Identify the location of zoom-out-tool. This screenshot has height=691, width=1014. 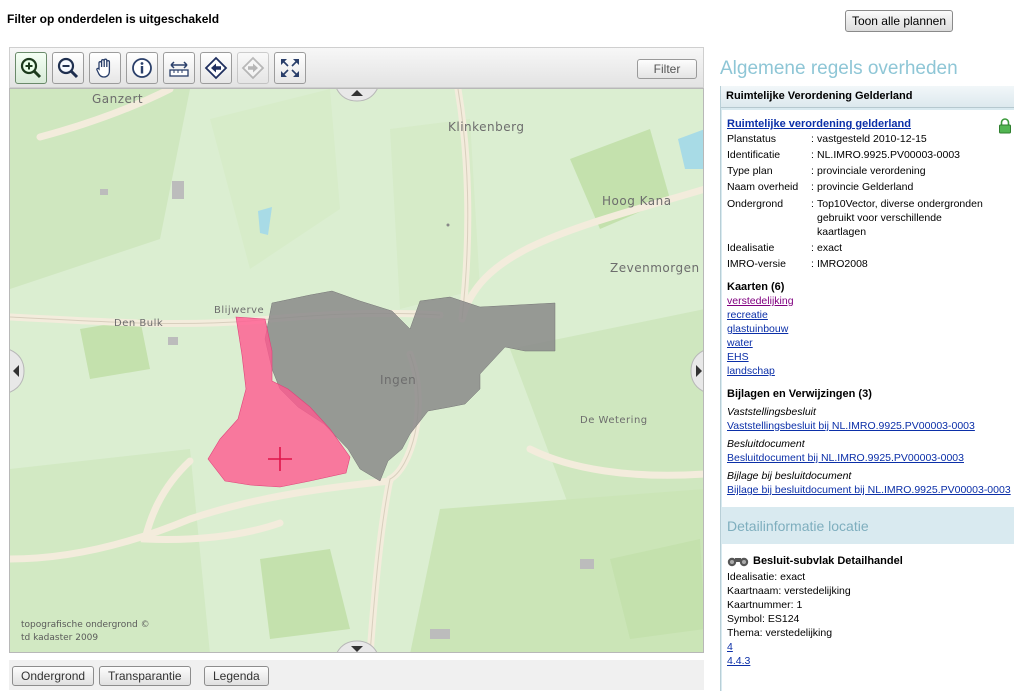
(68, 68).